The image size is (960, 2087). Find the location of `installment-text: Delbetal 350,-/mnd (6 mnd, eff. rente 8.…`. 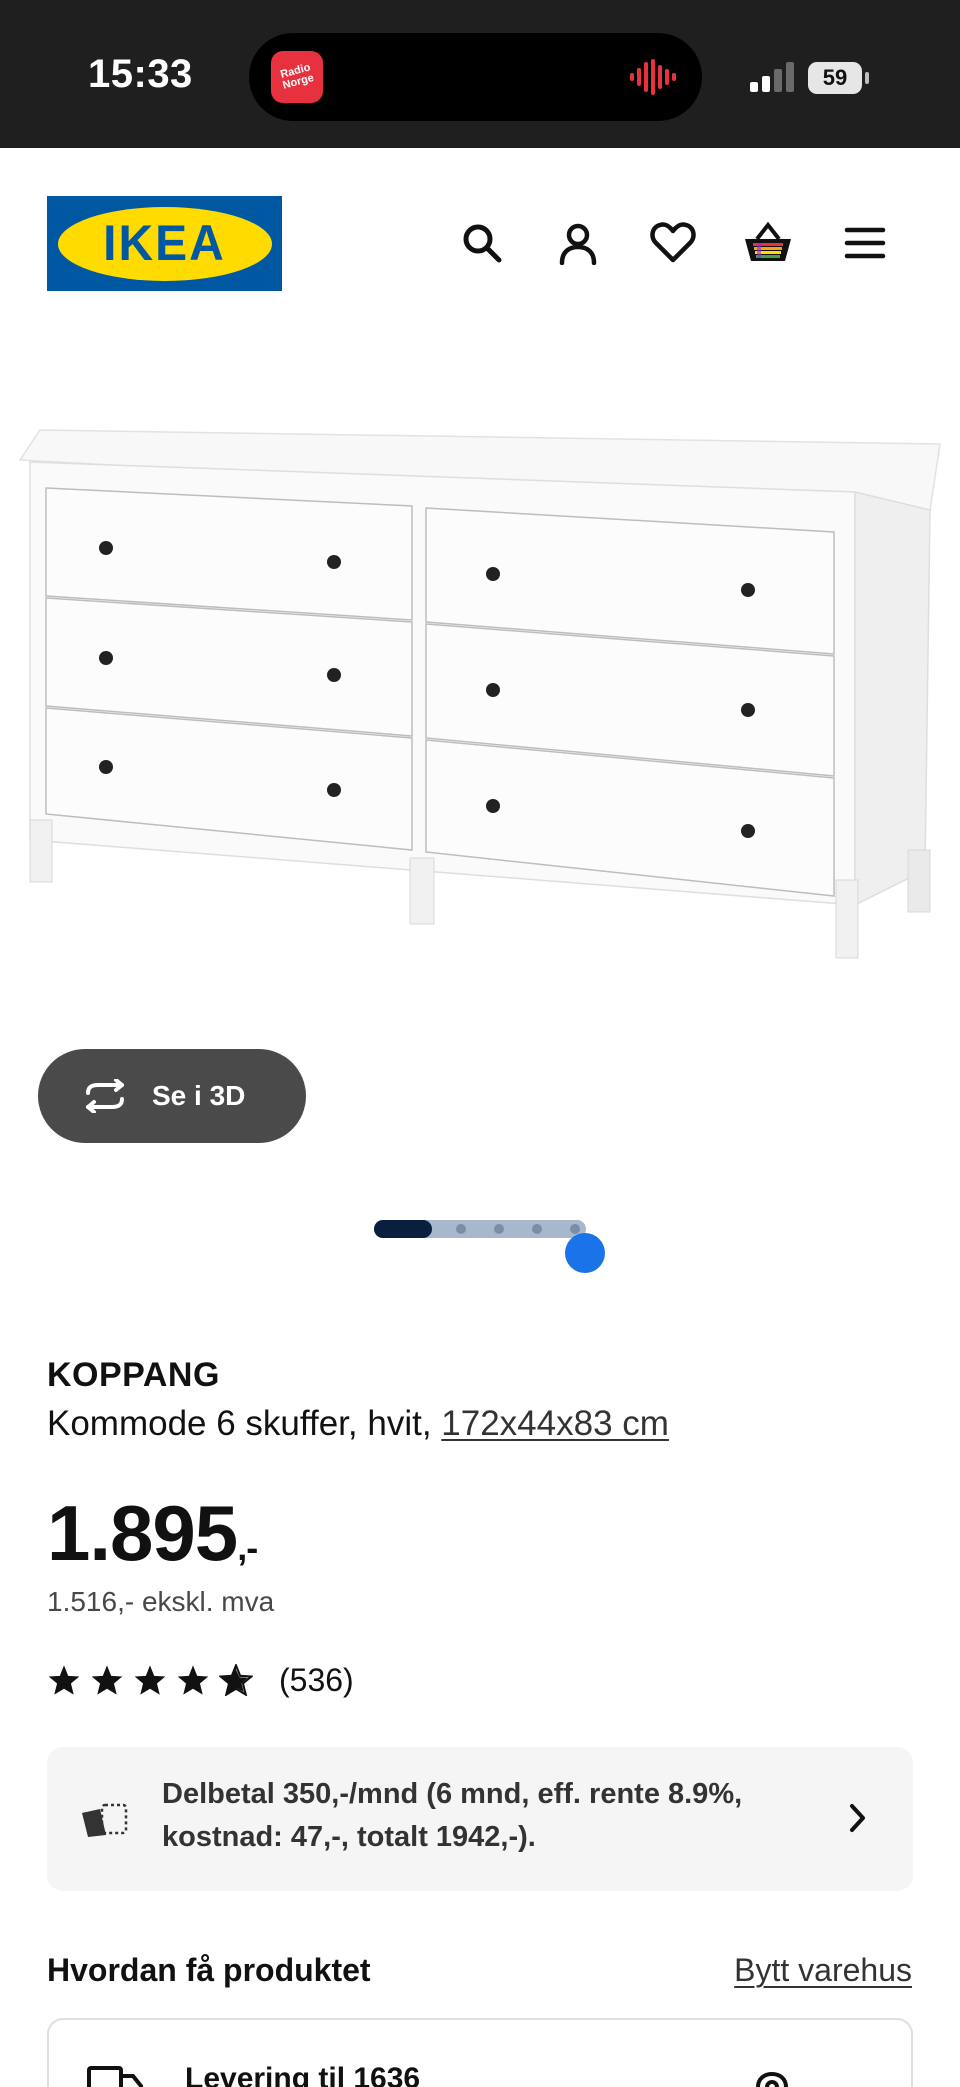

installment-text: Delbetal 350,-/mnd (6 mnd, eff. rente 8.… is located at coordinates (452, 1815).